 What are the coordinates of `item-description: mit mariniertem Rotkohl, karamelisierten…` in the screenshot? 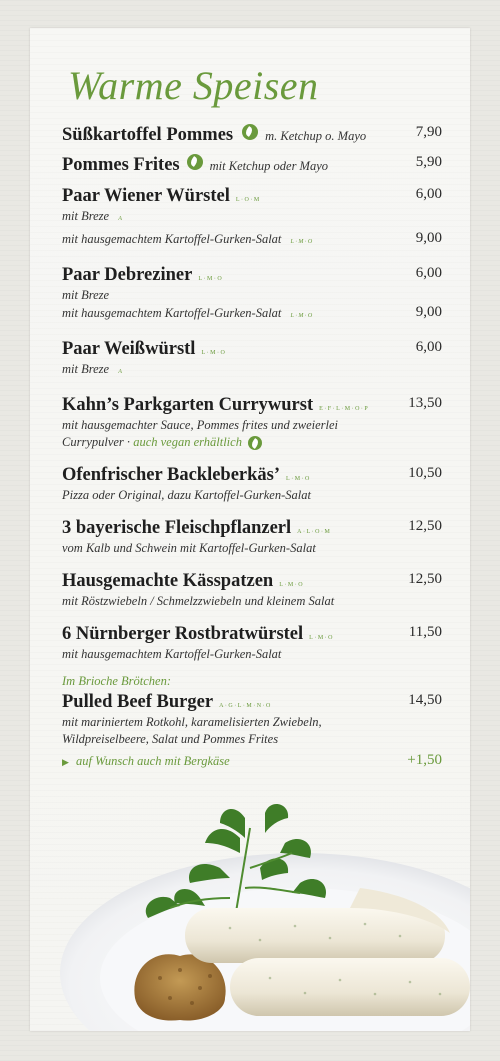 It's located at (192, 722).